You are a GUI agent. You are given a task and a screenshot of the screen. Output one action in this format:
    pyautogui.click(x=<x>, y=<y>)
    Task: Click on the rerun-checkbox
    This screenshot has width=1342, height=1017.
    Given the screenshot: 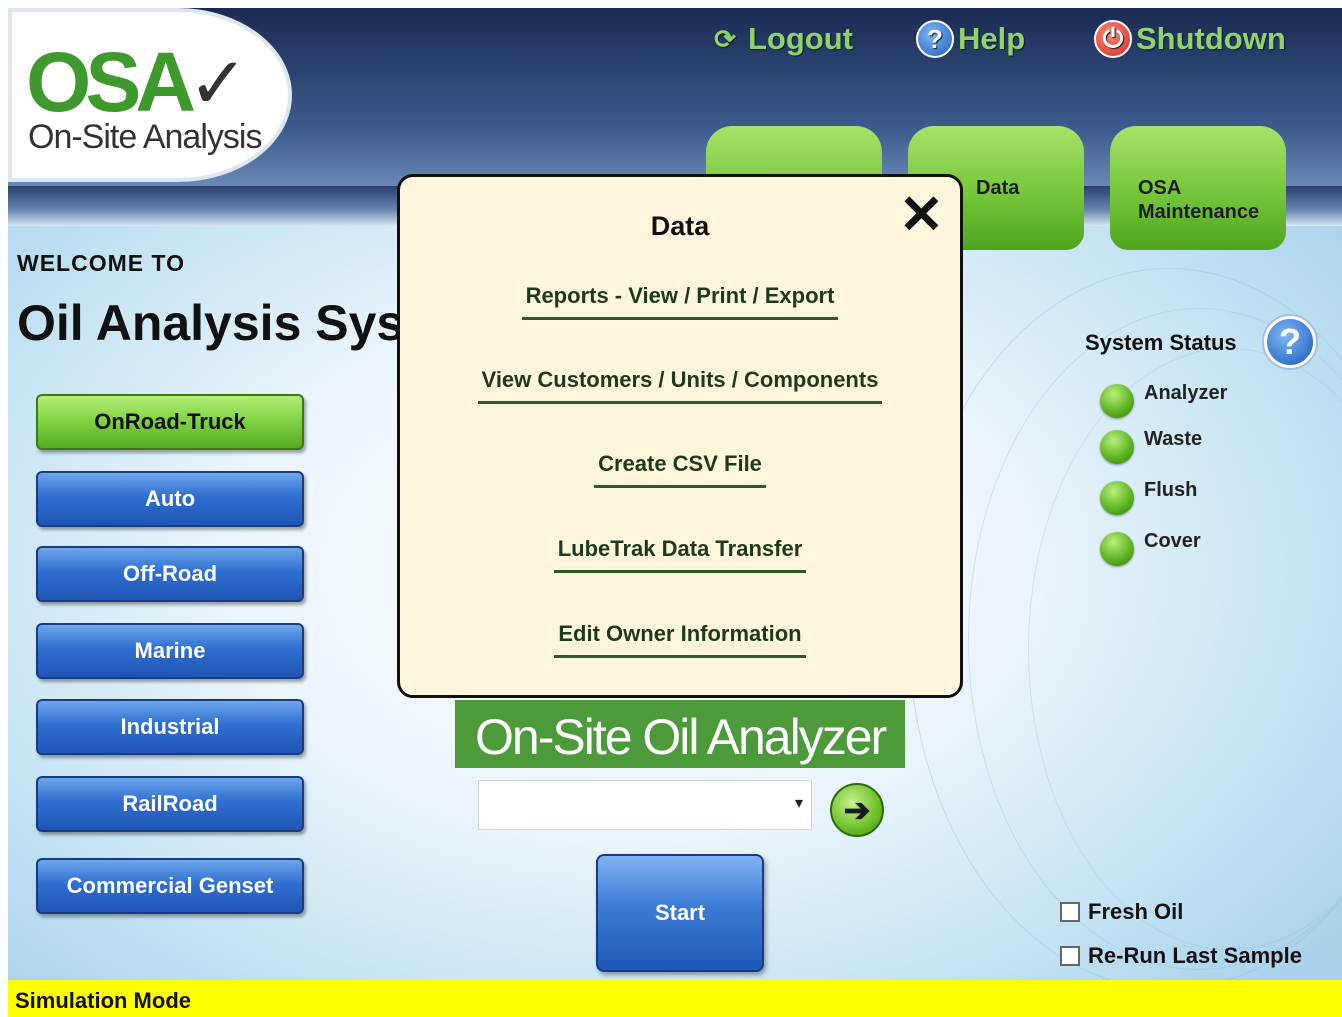 What is the action you would take?
    pyautogui.click(x=1070, y=956)
    